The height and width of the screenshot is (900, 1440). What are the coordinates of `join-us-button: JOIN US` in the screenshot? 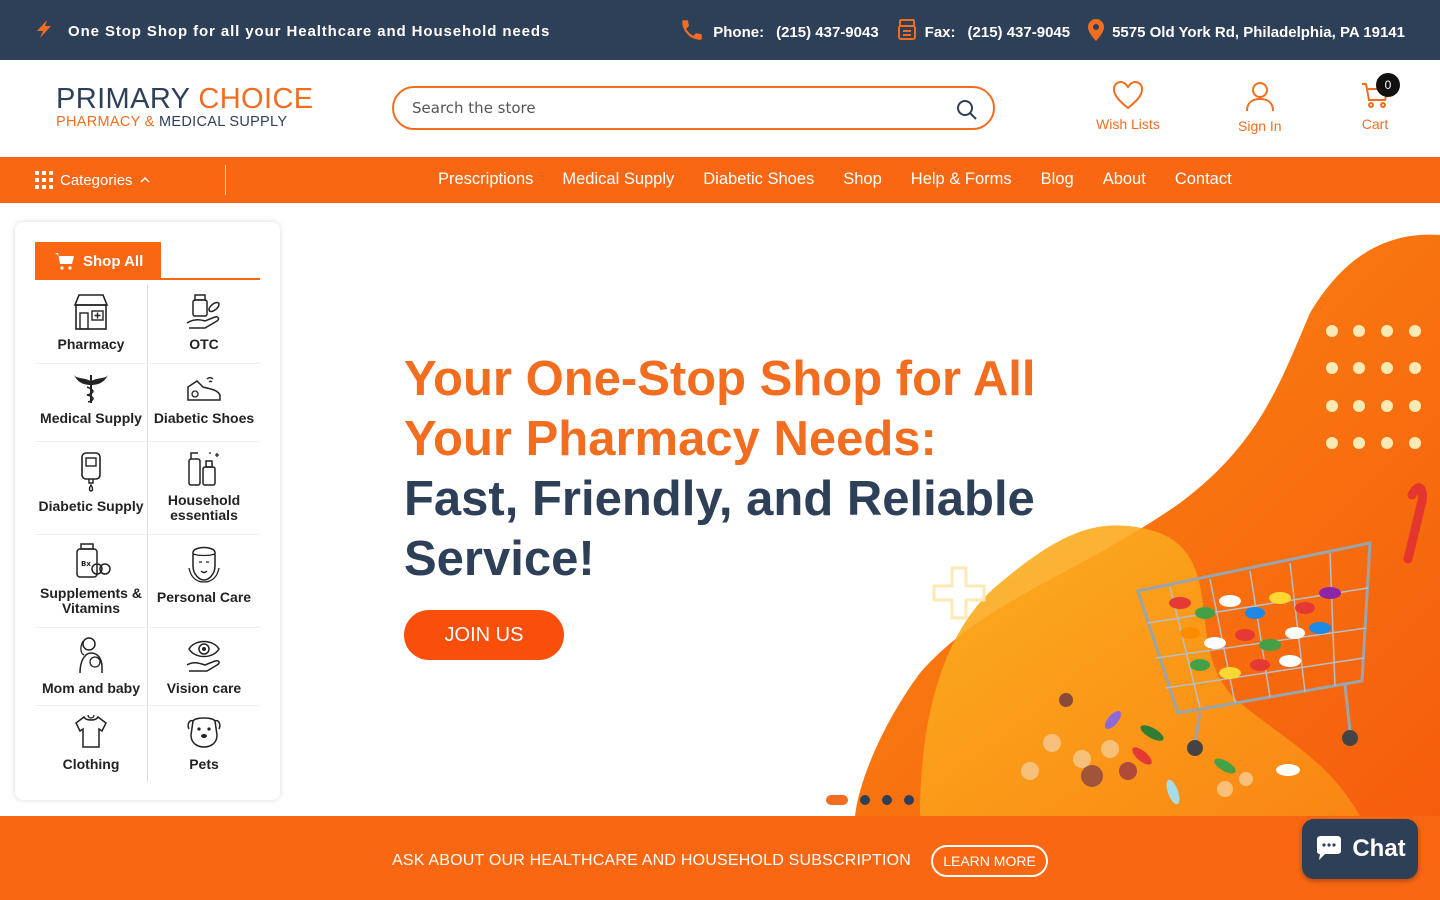 It's located at (484, 635).